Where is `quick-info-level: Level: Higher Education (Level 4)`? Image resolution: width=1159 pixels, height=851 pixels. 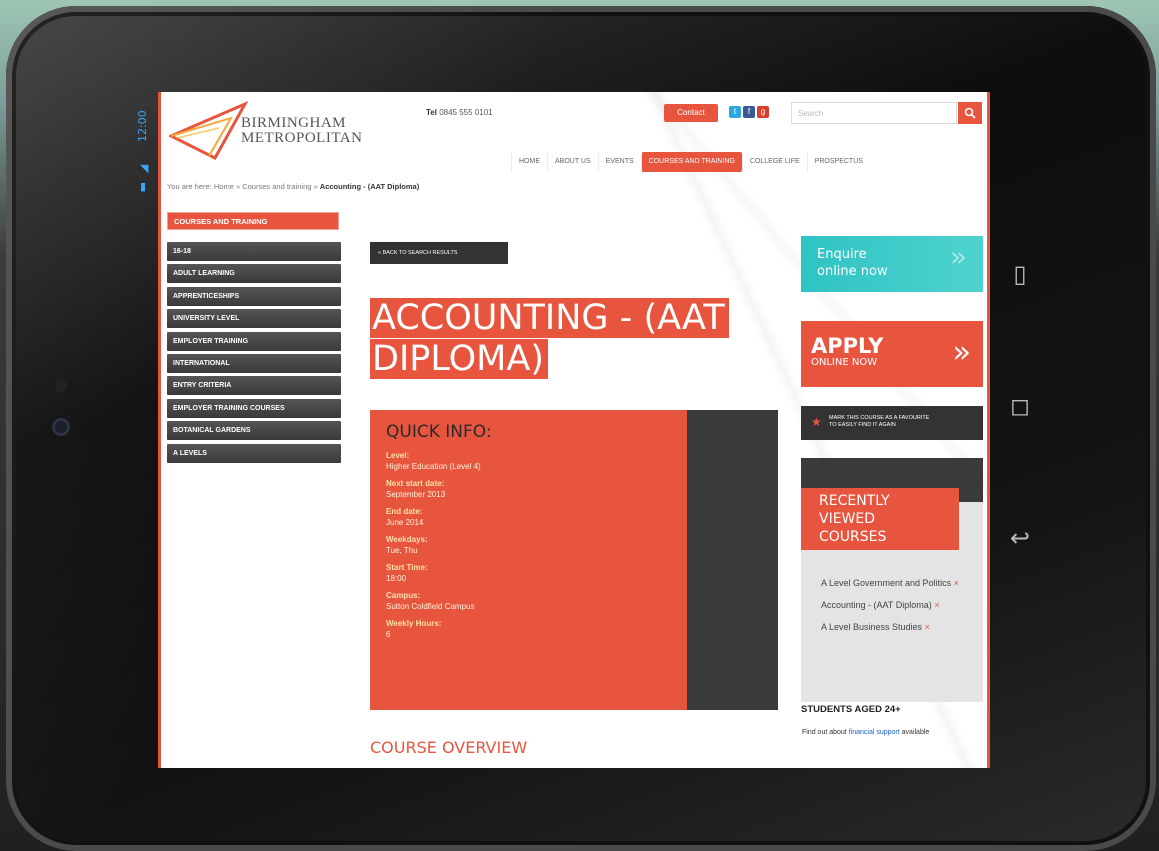 quick-info-level: Level: Higher Education (Level 4) is located at coordinates (433, 461).